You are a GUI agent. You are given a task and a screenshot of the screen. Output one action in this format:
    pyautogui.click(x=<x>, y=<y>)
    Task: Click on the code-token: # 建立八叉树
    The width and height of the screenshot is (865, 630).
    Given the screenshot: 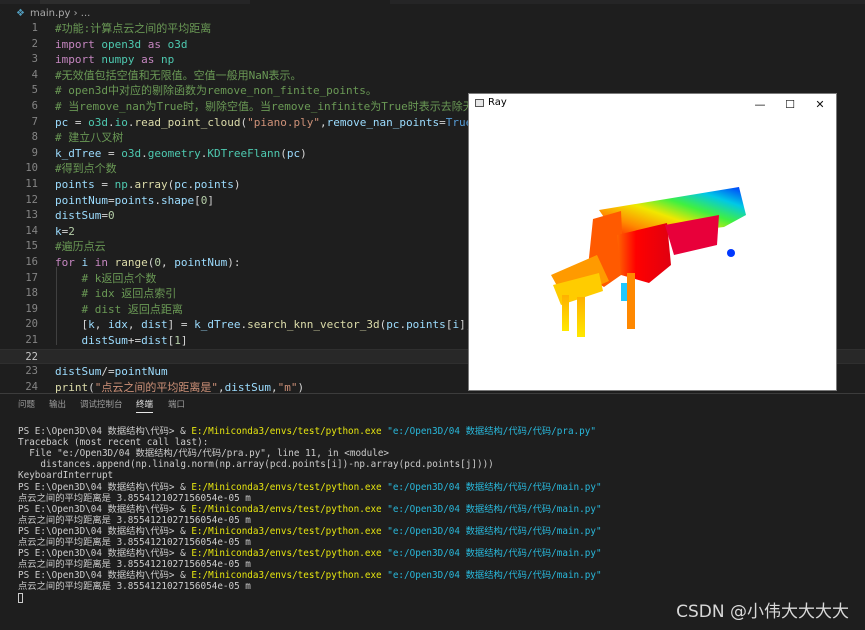 What is the action you would take?
    pyautogui.click(x=89, y=138)
    